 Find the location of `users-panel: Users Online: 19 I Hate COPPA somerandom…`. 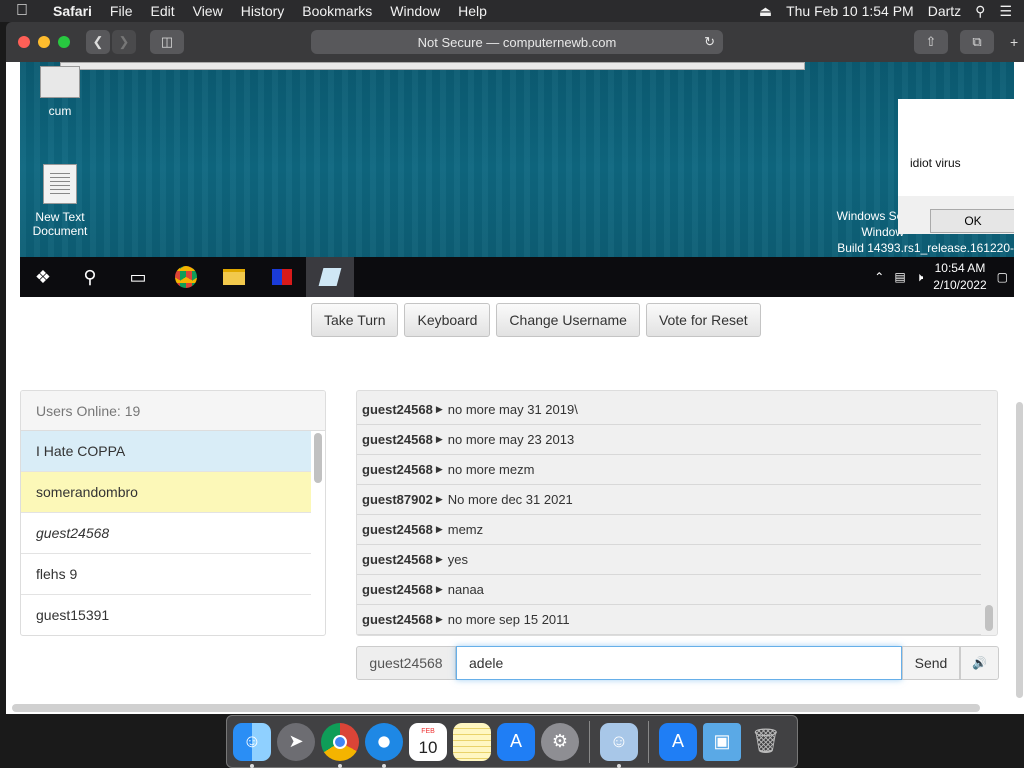

users-panel: Users Online: 19 I Hate COPPA somerandom… is located at coordinates (173, 513).